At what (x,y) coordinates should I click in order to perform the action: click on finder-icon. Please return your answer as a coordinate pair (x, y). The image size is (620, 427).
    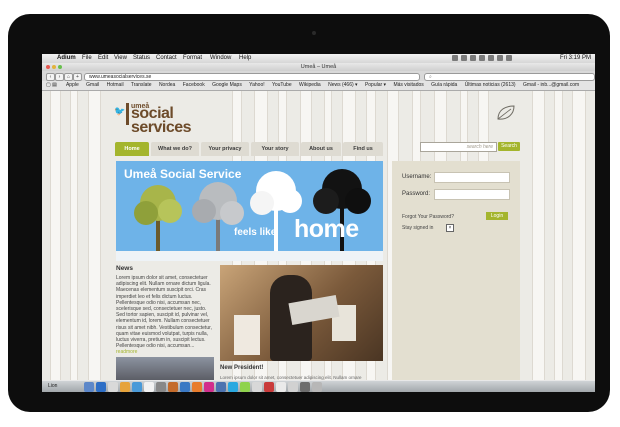
    Looking at the image, I should click on (89, 387).